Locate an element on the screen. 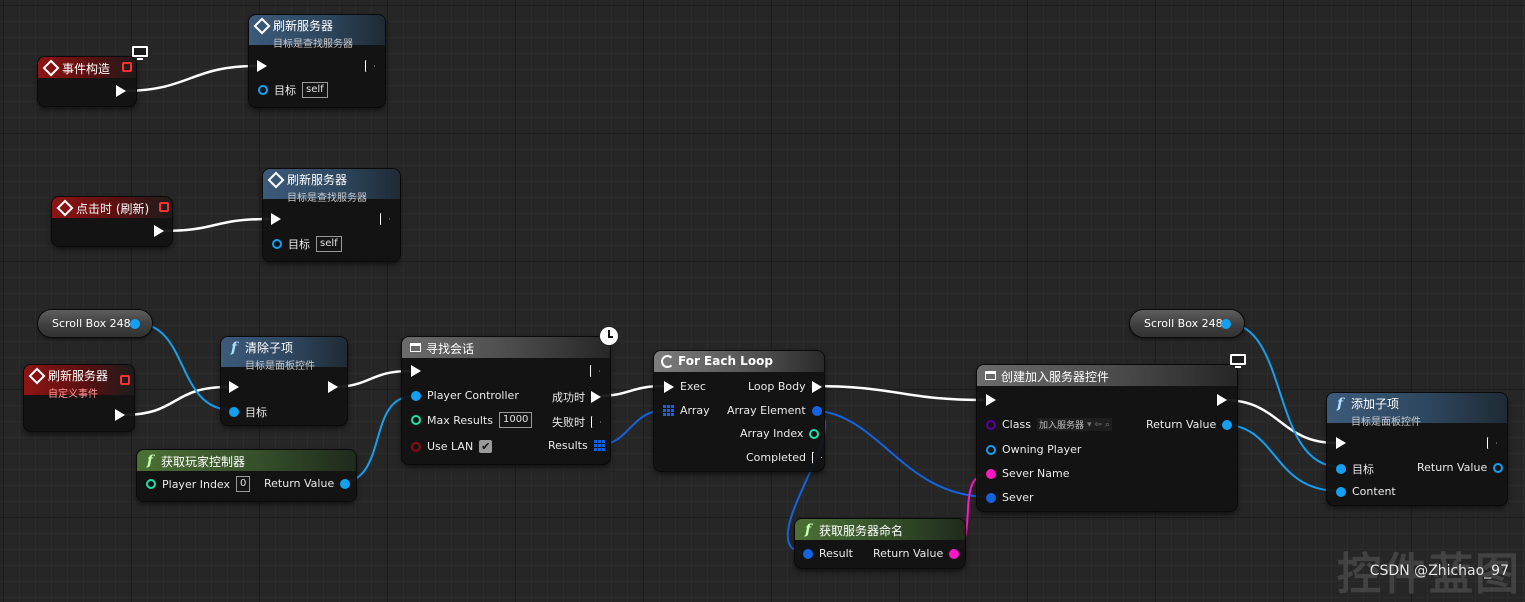 The width and height of the screenshot is (1525, 602). scrollbox-variable-node-2: Scroll Box 248 is located at coordinates (1187, 323).